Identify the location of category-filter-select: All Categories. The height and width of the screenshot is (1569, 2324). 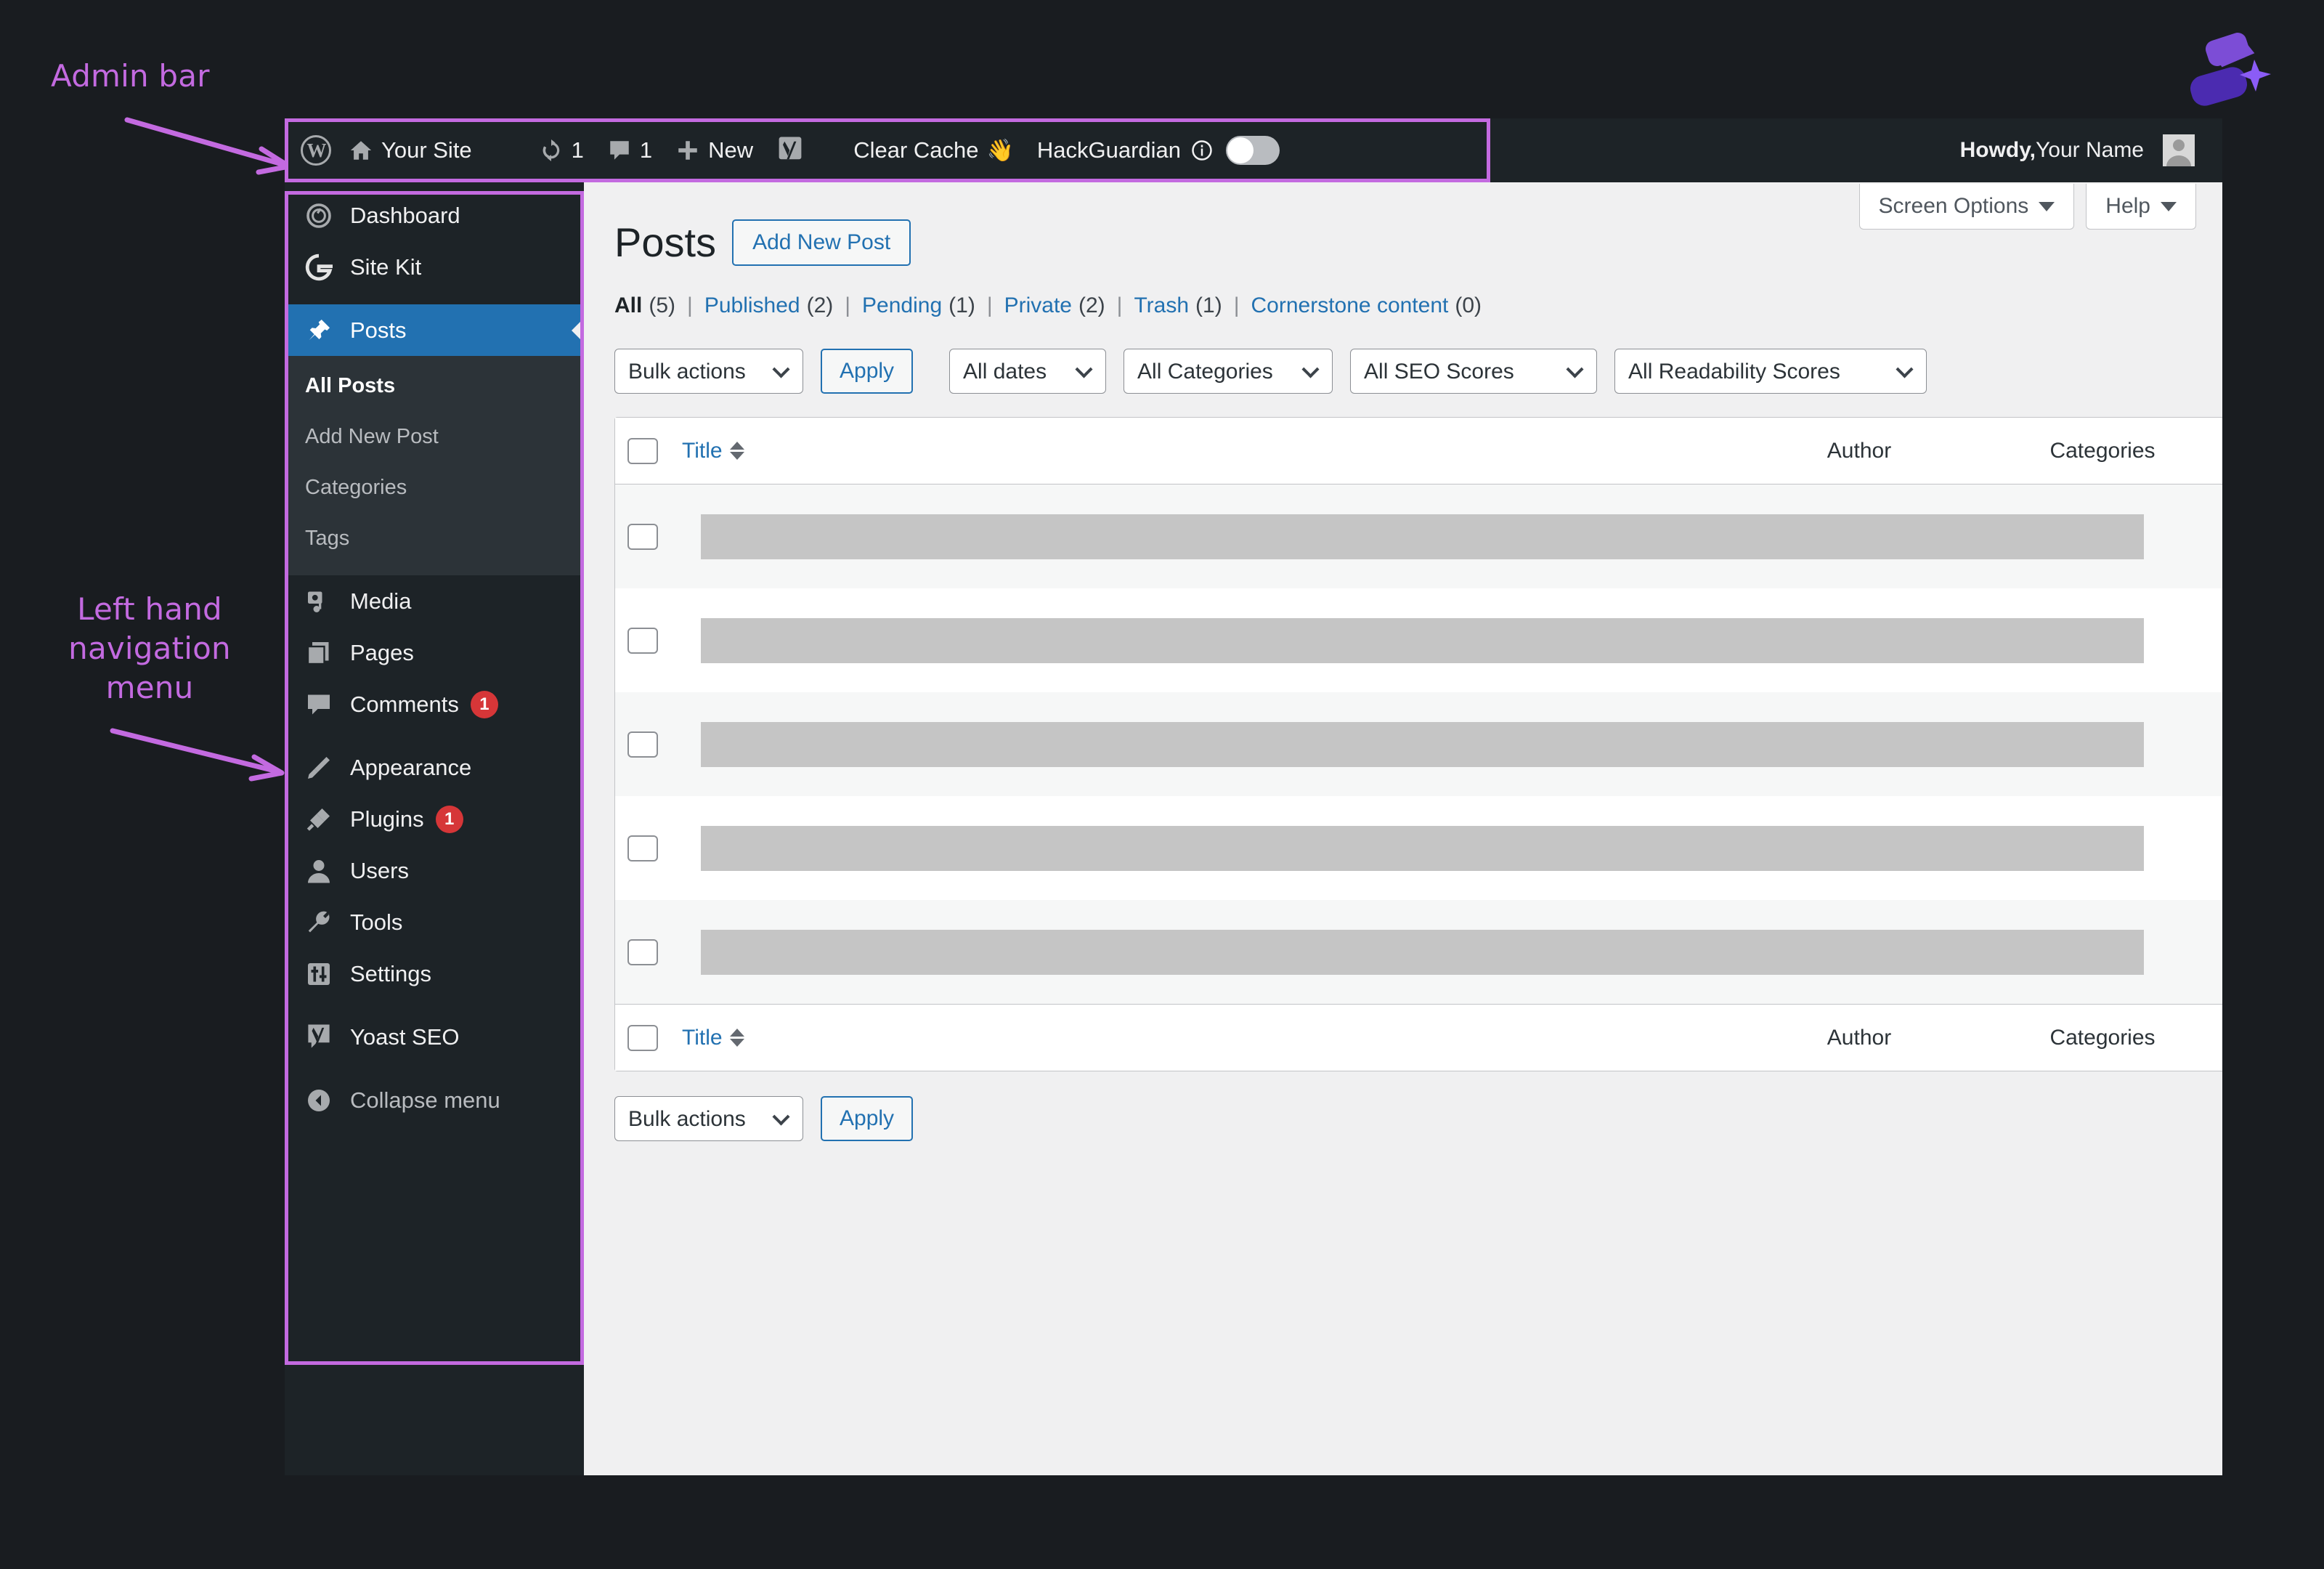
(1228, 371).